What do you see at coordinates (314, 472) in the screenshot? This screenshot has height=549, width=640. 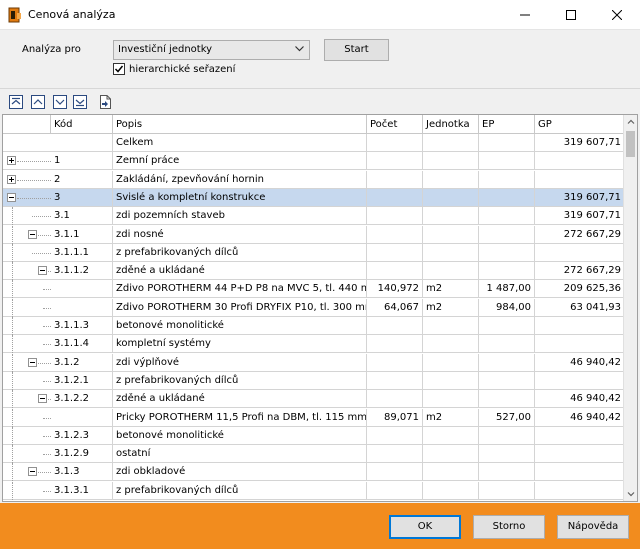 I see `table-row: 3.1.3 zdi obkladové` at bounding box center [314, 472].